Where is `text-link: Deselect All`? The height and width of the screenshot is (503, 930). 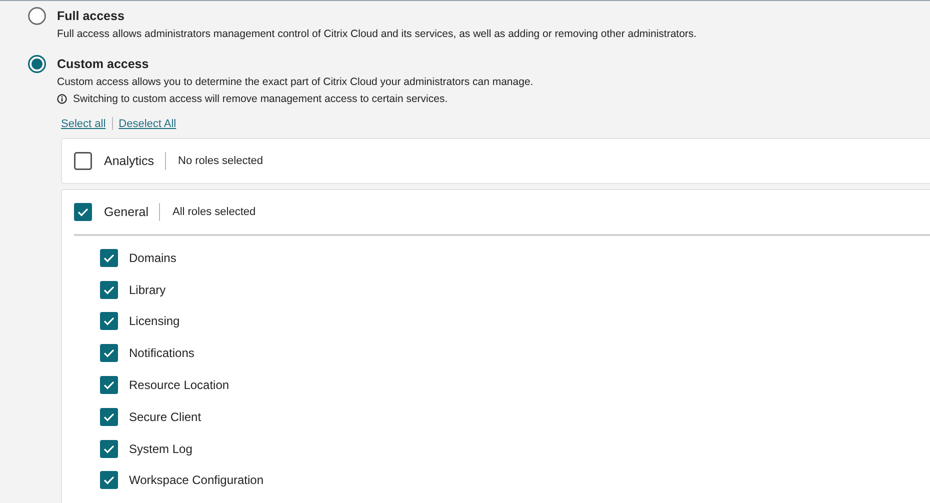 text-link: Deselect All is located at coordinates (147, 124).